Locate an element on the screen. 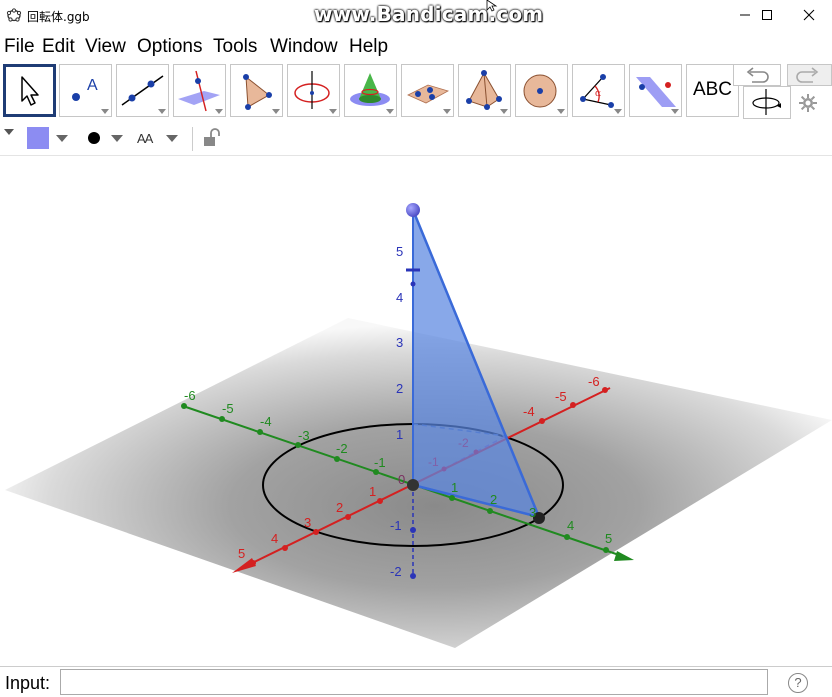 The image size is (832, 697). title-bar: 回転体.ggb www.Bandicam.com is located at coordinates (416, 15).